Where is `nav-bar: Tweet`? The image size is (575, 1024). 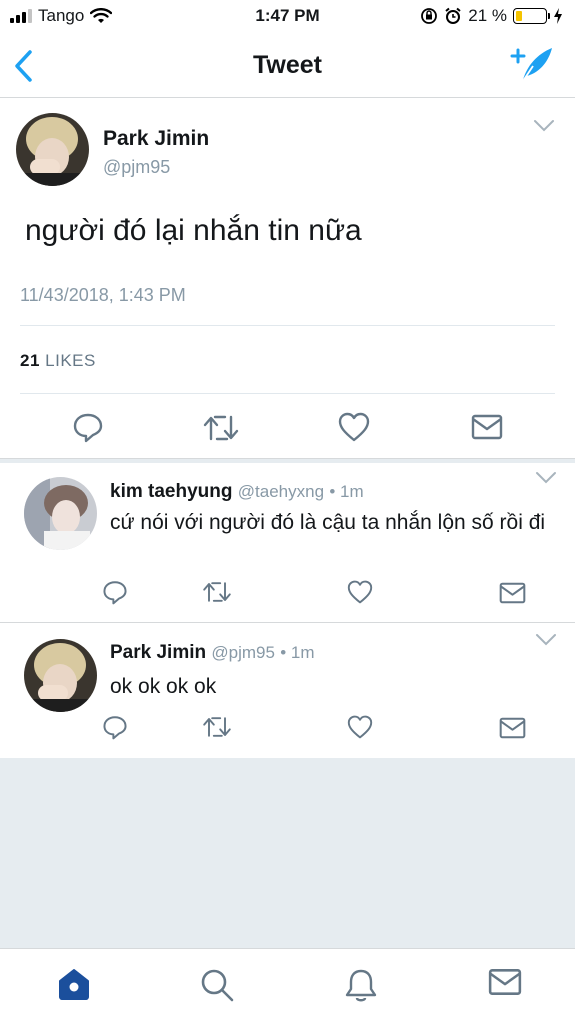 nav-bar: Tweet is located at coordinates (287, 66).